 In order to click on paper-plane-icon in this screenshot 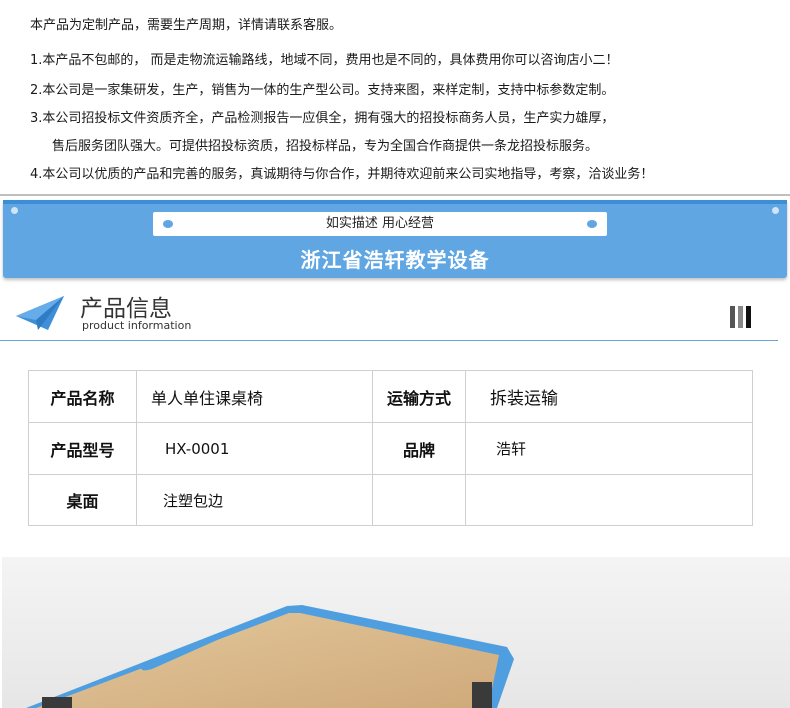, I will do `click(40, 313)`.